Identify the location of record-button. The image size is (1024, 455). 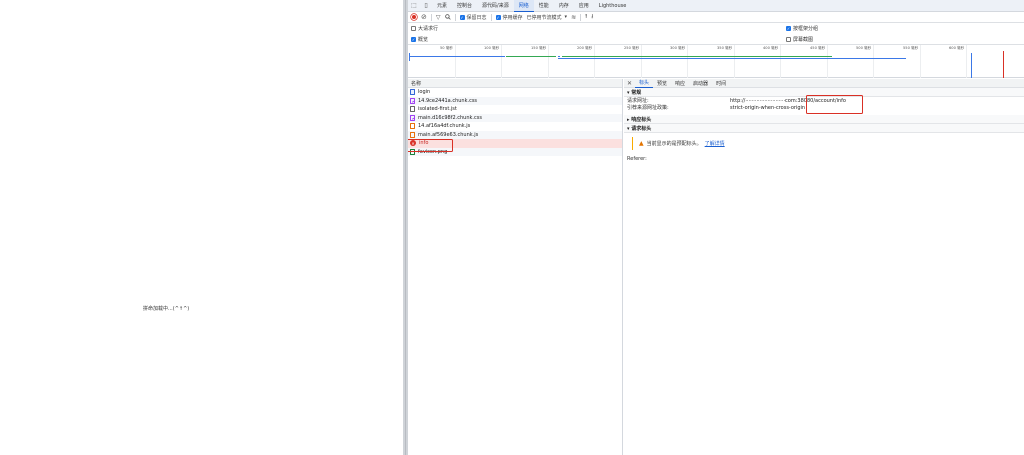
(414, 17).